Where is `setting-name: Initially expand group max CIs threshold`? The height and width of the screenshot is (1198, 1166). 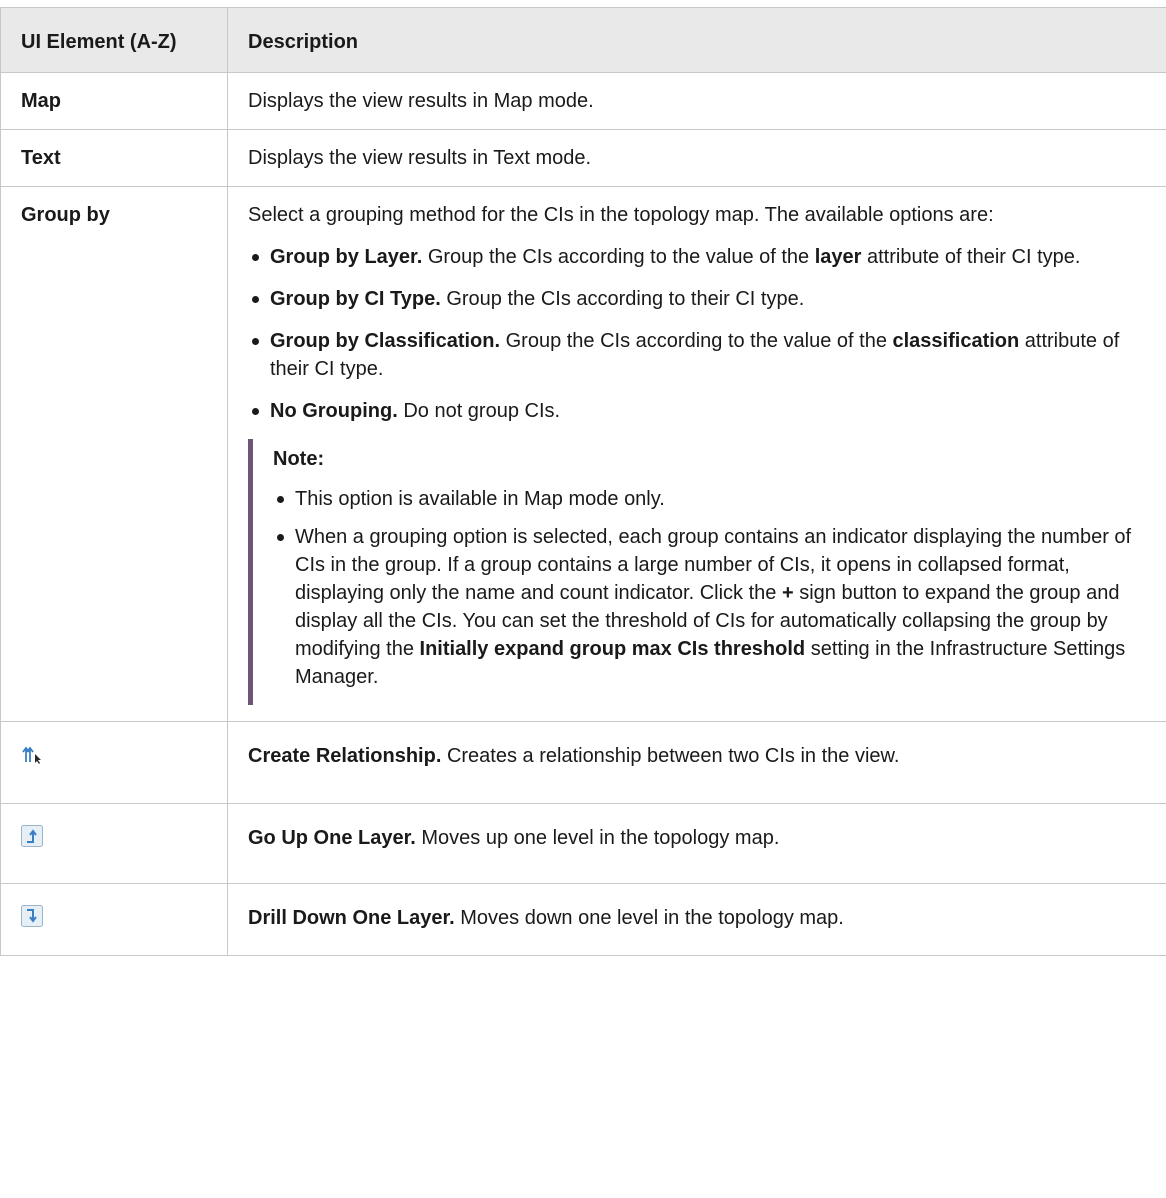
setting-name: Initially expand group max CIs threshold is located at coordinates (612, 649).